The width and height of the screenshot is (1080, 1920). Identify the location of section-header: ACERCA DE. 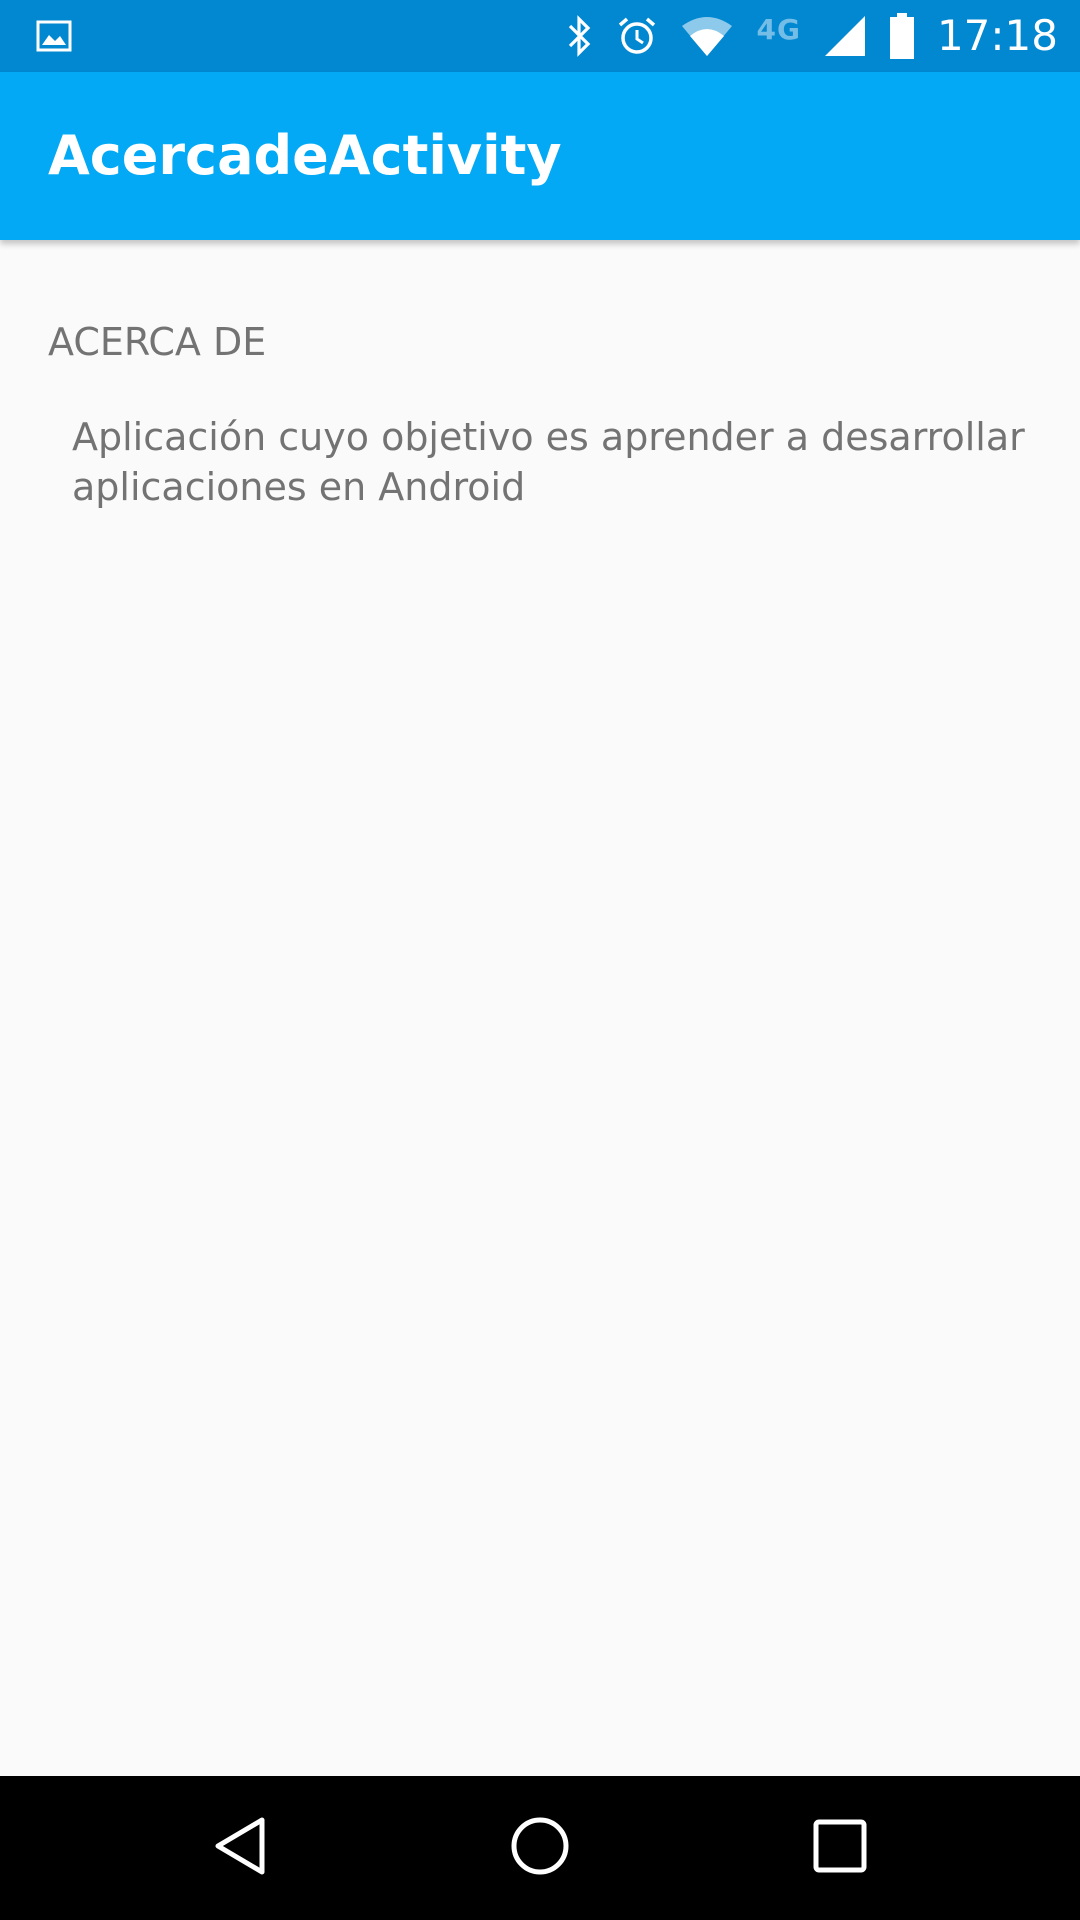
(157, 342).